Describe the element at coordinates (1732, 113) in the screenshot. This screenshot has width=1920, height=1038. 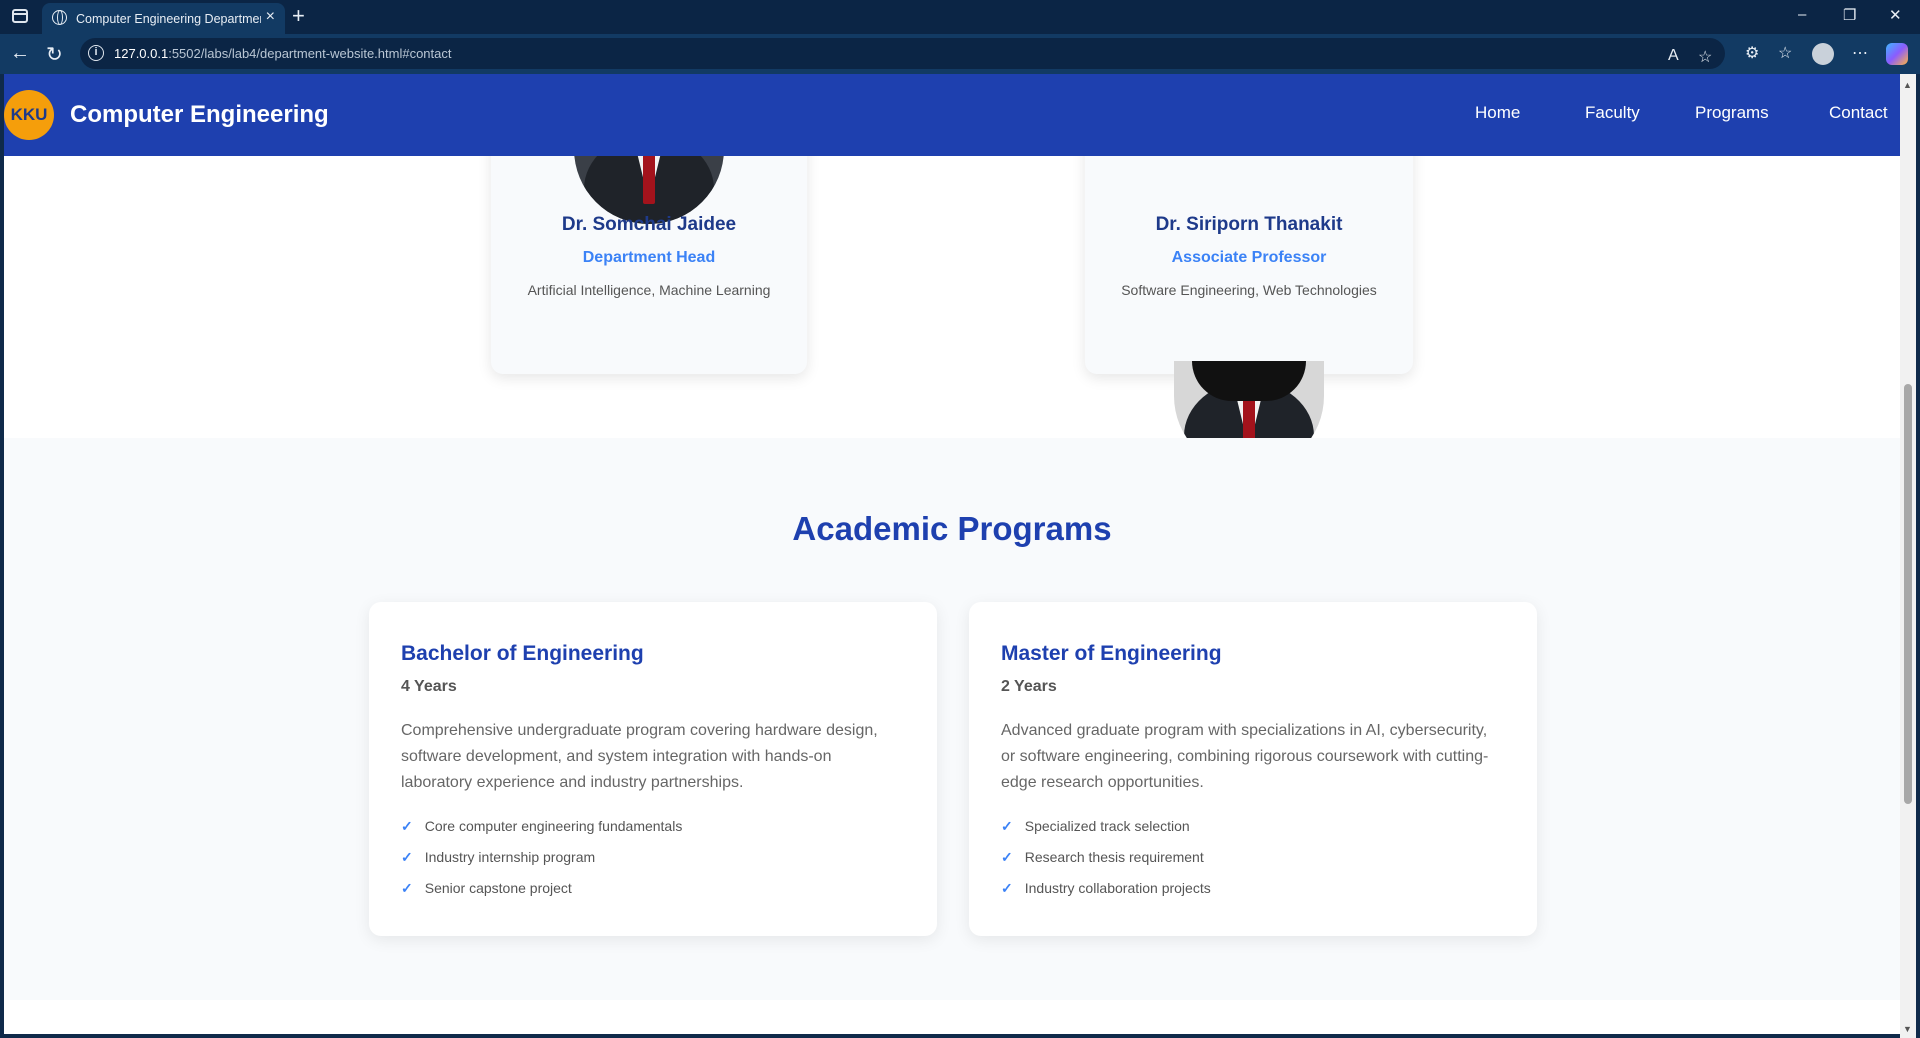
I see `nav-programs: Programs` at that location.